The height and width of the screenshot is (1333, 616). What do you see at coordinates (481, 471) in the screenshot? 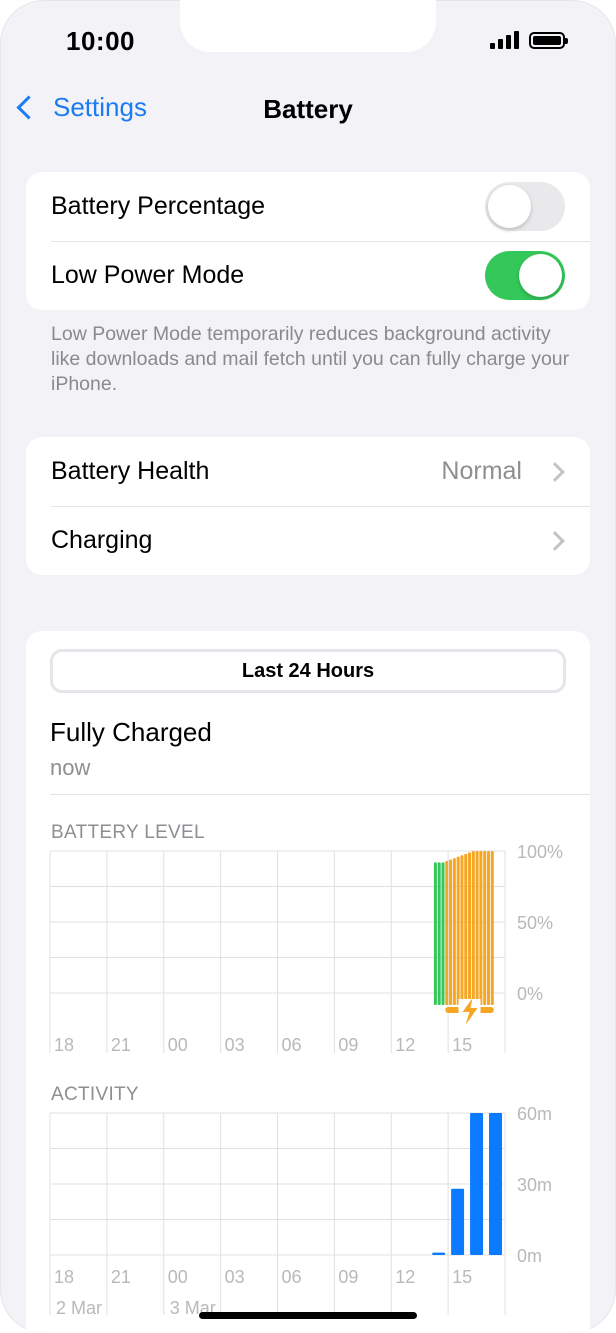
I see `battery-health-value: Normal` at bounding box center [481, 471].